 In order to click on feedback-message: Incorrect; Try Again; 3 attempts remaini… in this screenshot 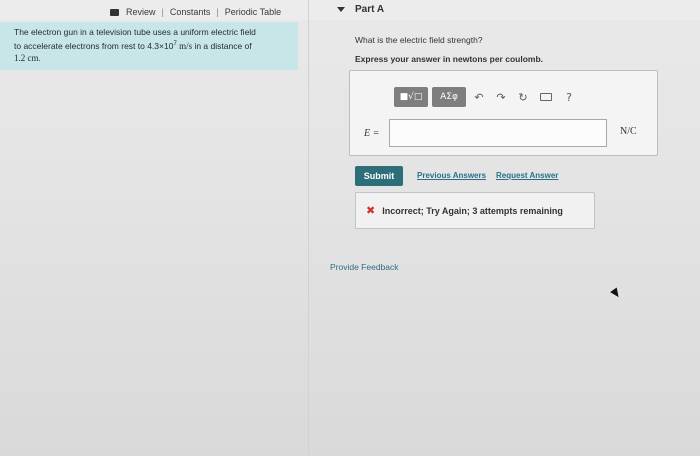, I will do `click(472, 210)`.